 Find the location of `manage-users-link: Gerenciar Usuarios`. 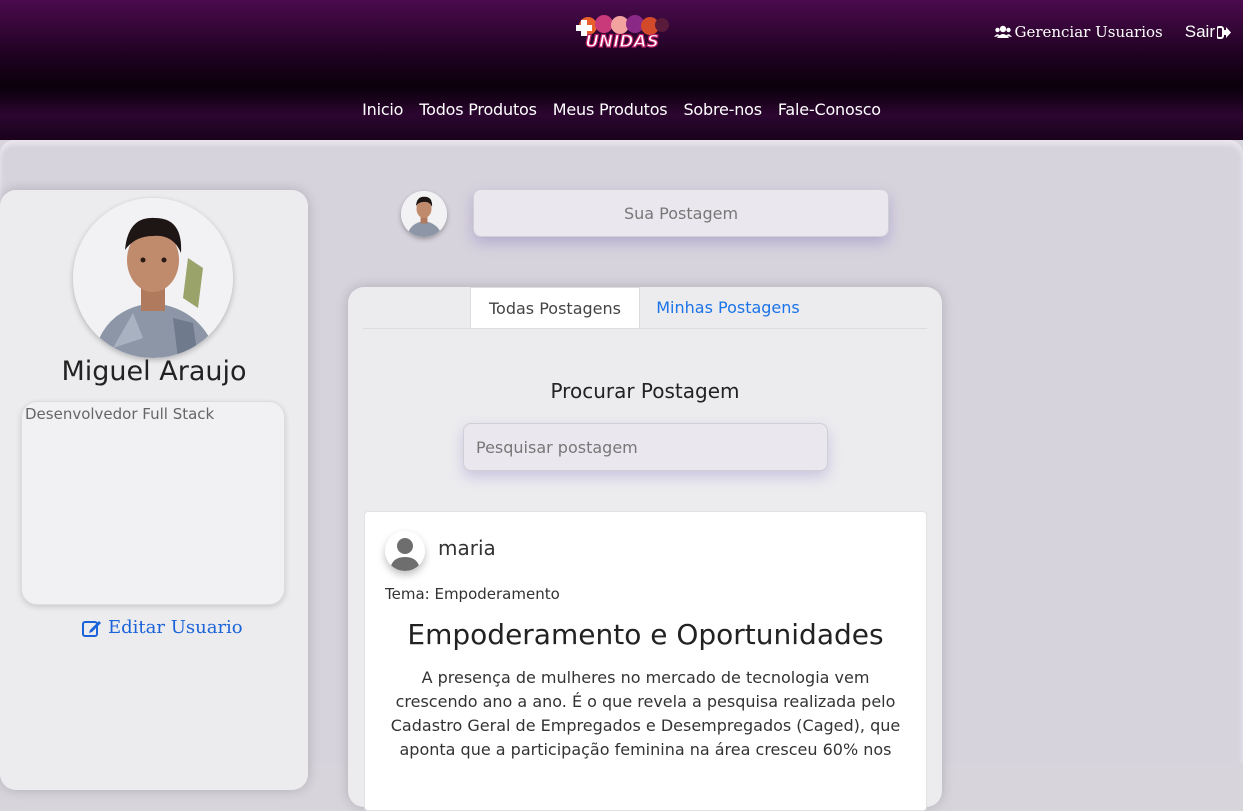

manage-users-link: Gerenciar Usuarios is located at coordinates (1078, 32).